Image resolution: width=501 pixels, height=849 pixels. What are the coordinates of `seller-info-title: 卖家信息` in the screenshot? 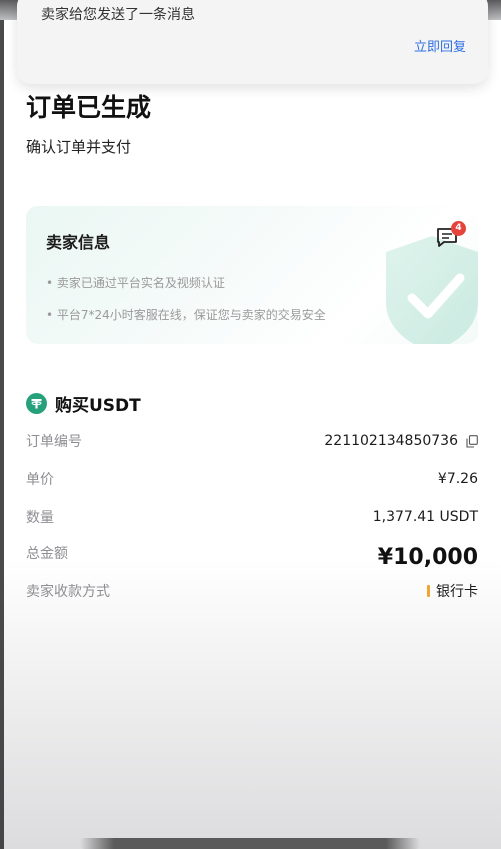 It's located at (78, 242).